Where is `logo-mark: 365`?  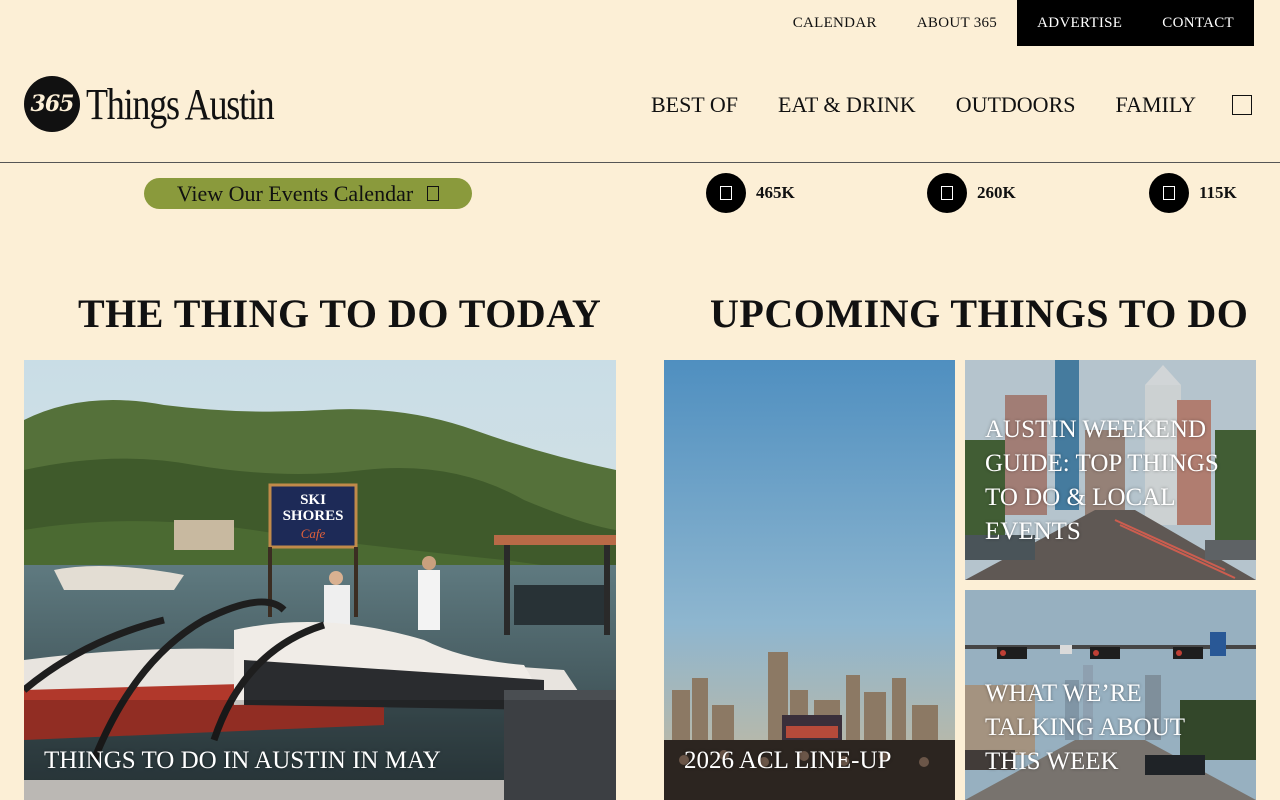 logo-mark: 365 is located at coordinates (52, 104).